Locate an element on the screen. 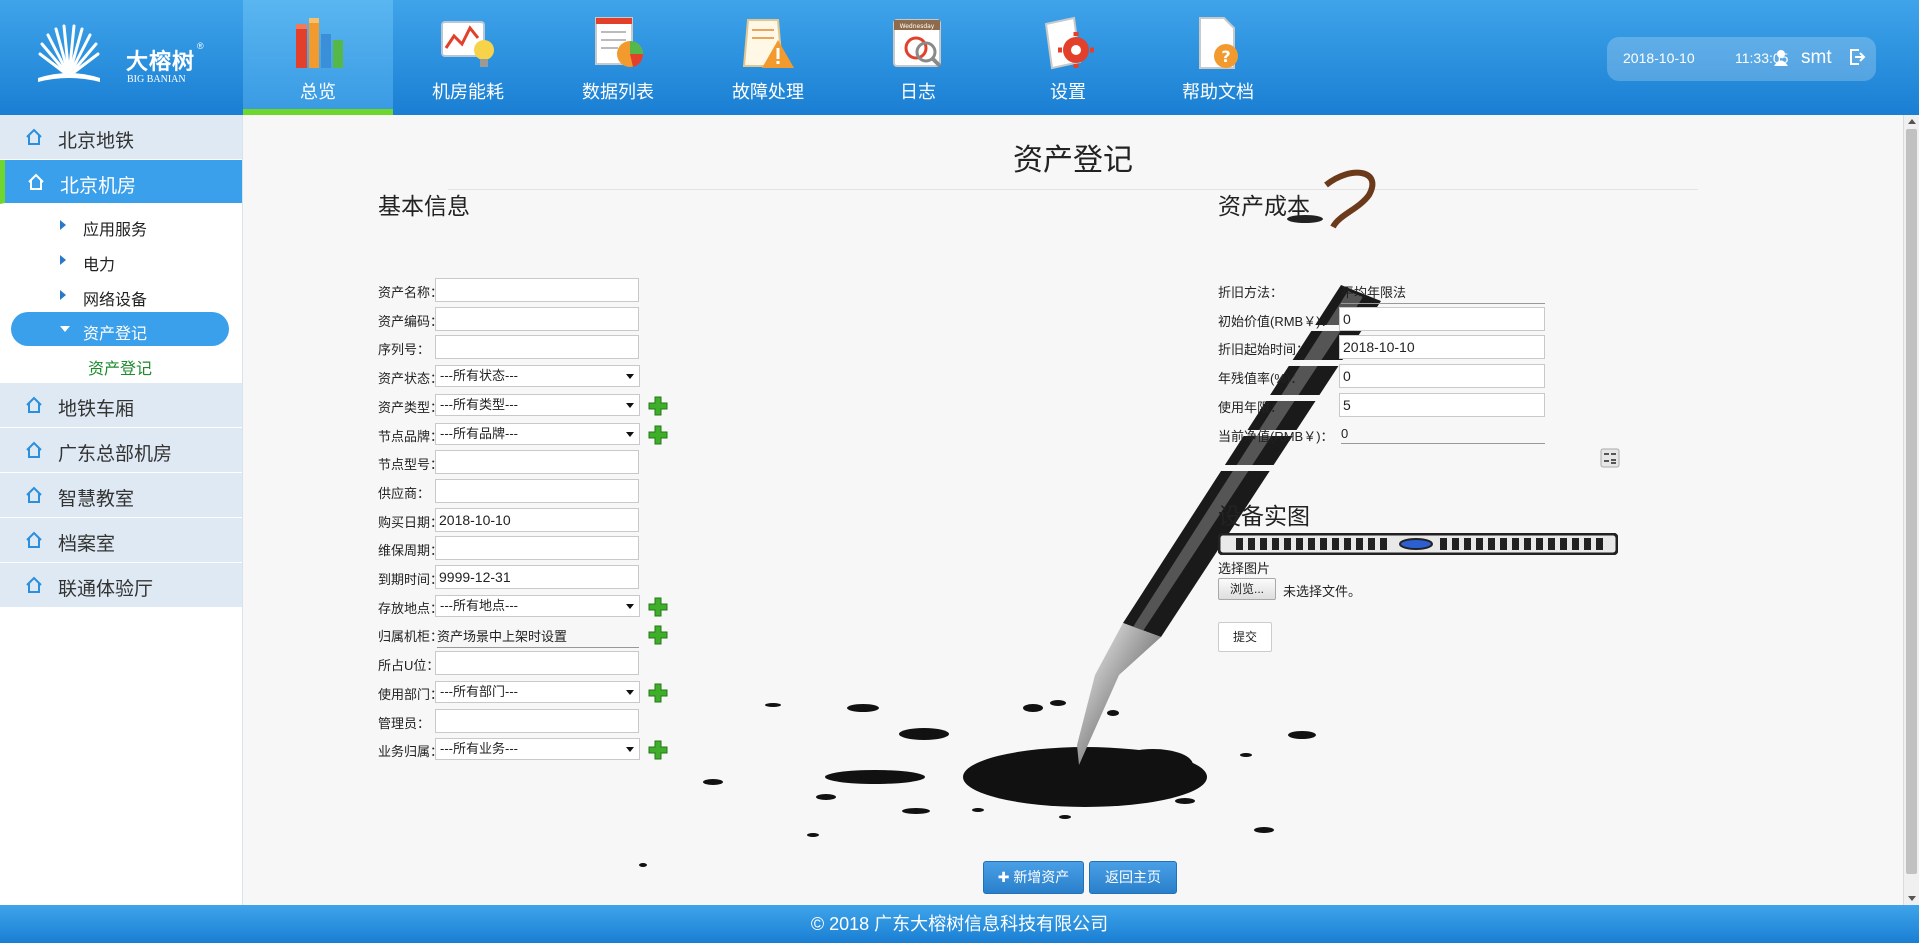 The height and width of the screenshot is (943, 1919). server-device-image is located at coordinates (1418, 544).